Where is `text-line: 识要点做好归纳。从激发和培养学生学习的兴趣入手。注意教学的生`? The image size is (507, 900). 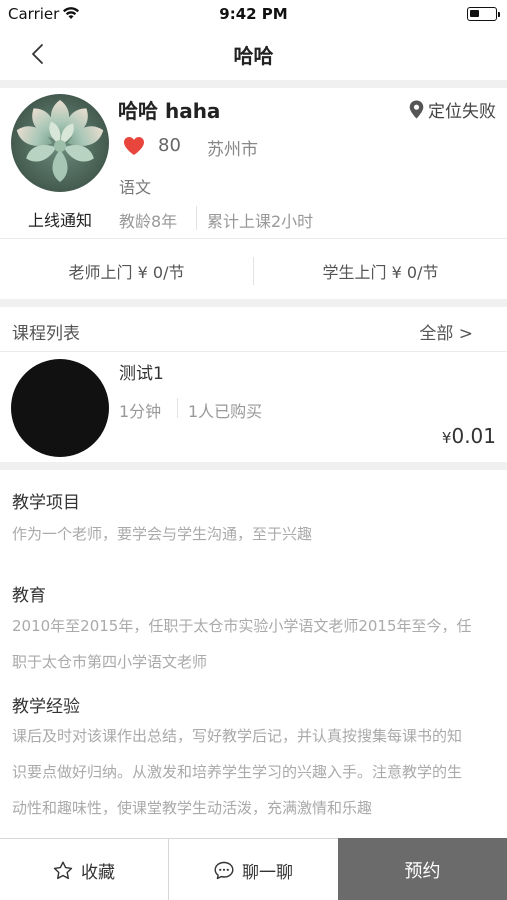 text-line: 识要点做好归纳。从激发和培养学生学习的兴趣入手。注意教学的生 is located at coordinates (237, 772).